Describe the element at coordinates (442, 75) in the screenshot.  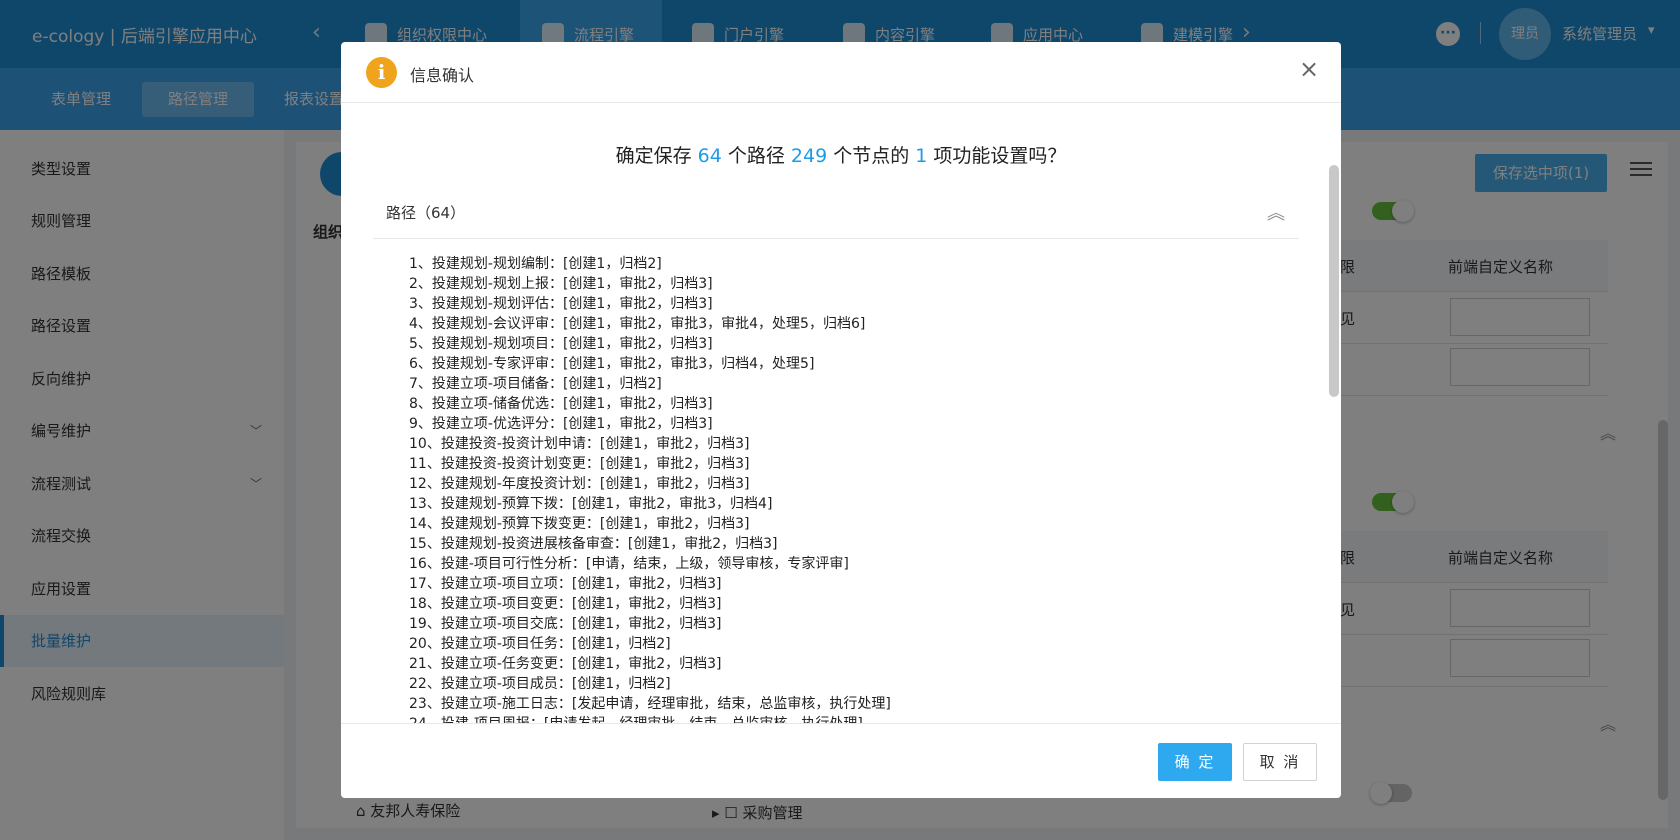
I see `dialog-title: 信息确认` at that location.